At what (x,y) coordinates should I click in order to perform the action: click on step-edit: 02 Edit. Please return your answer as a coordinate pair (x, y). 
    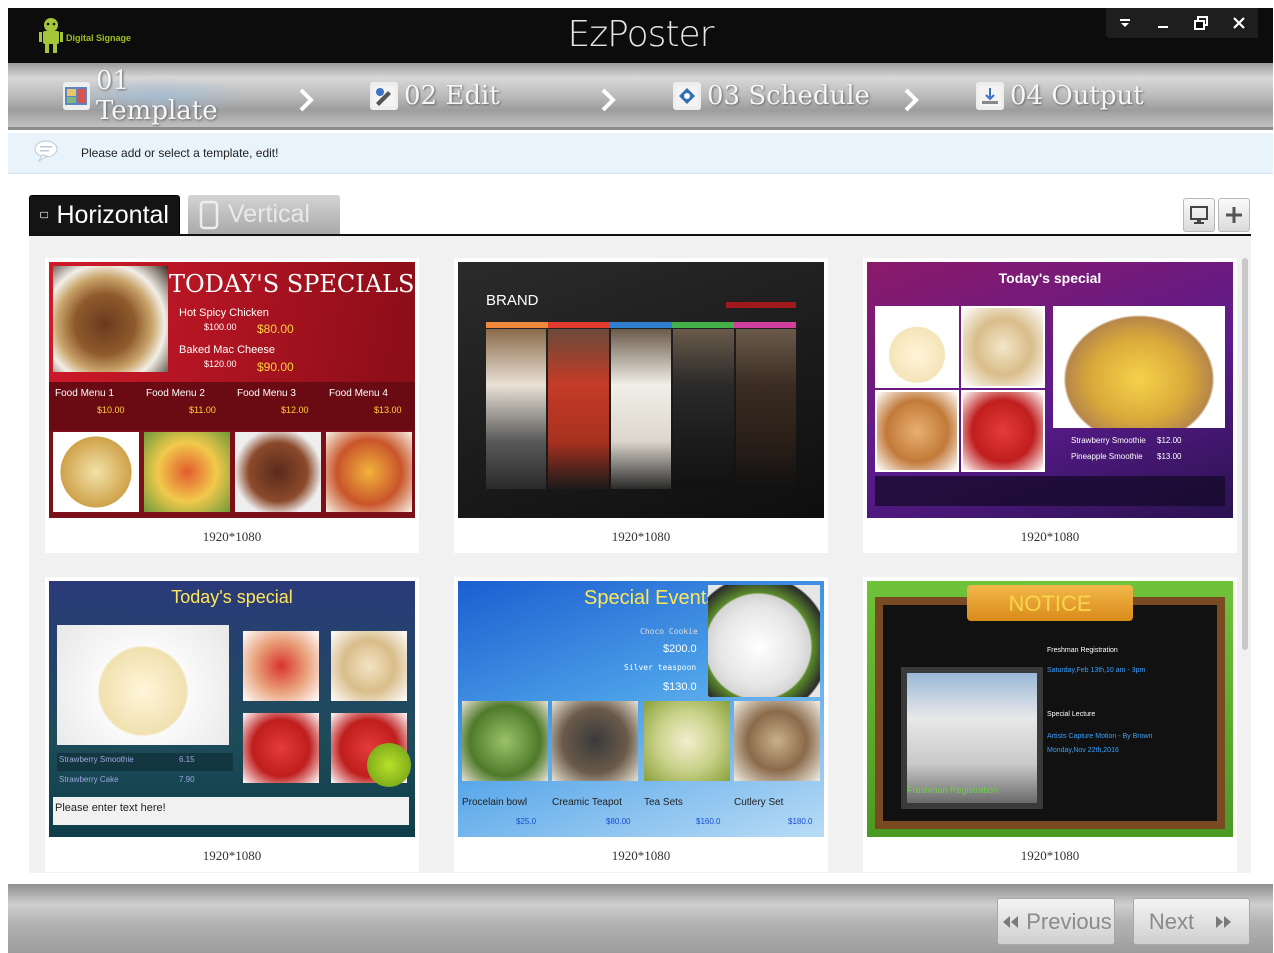
    Looking at the image, I should click on (435, 96).